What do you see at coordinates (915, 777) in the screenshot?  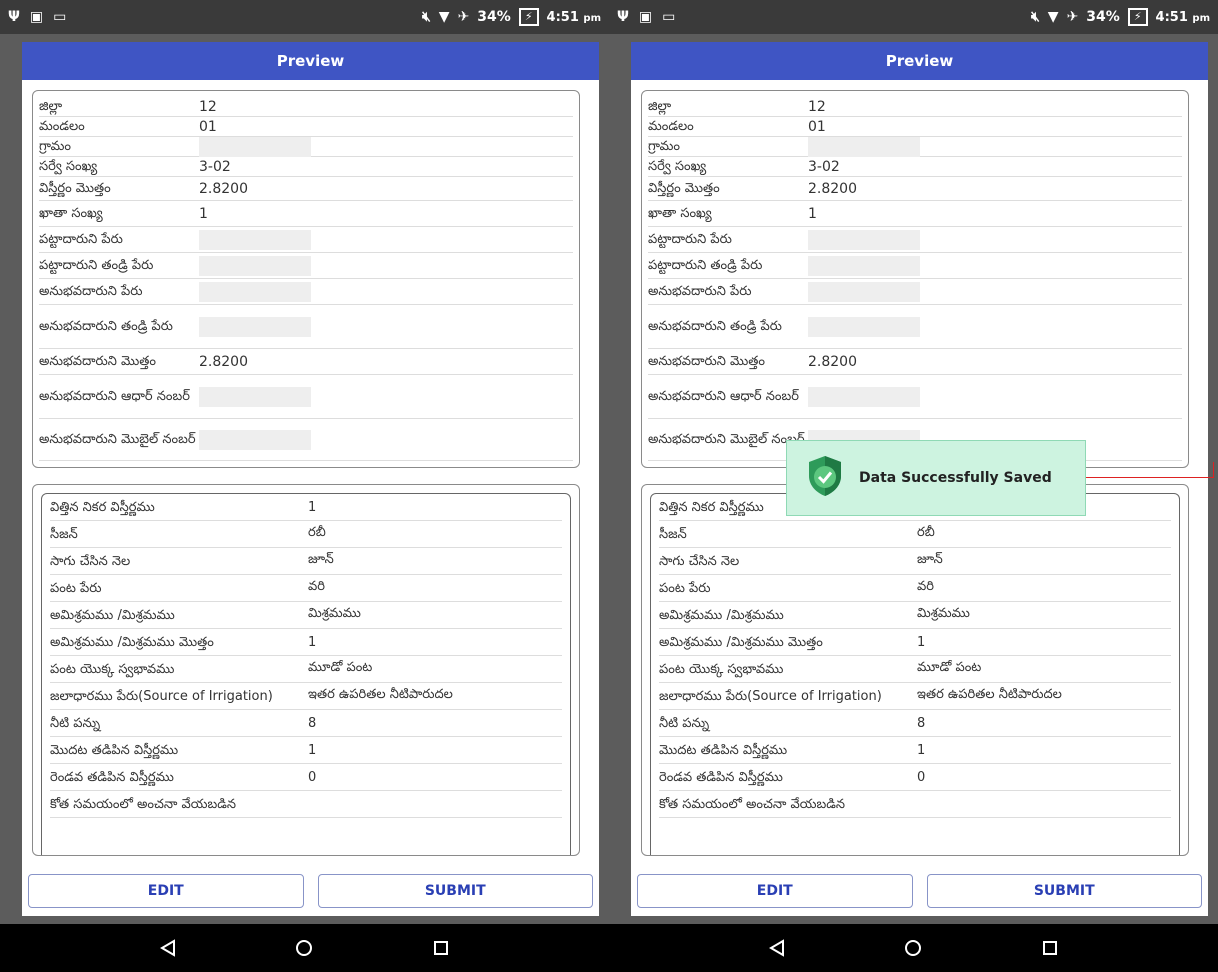 I see `crop-detail-row: రెండవ తడిపిన విస్తీర్ణము 0` at bounding box center [915, 777].